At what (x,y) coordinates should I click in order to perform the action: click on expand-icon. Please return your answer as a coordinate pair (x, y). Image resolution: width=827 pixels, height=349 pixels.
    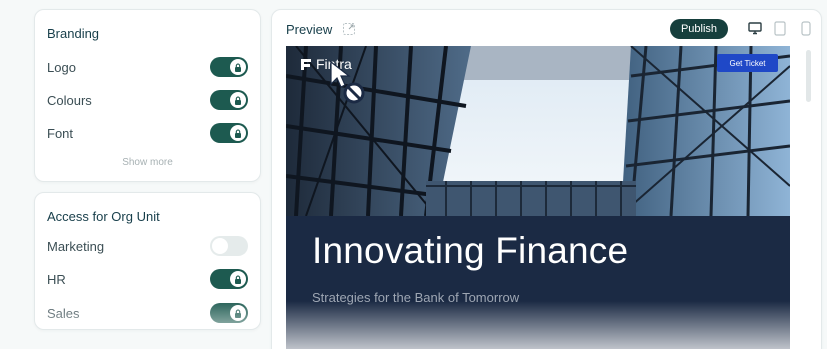
    Looking at the image, I should click on (349, 29).